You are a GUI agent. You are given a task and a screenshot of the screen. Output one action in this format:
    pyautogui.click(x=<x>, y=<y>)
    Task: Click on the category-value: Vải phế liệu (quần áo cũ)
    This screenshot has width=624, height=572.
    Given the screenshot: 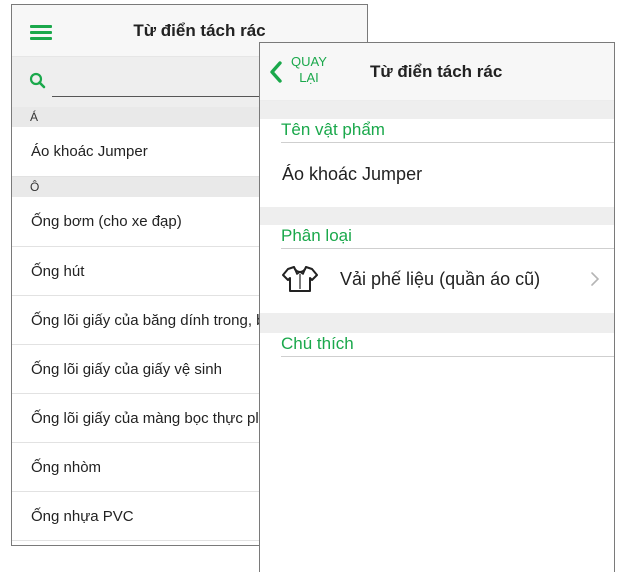 What is the action you would take?
    pyautogui.click(x=440, y=279)
    